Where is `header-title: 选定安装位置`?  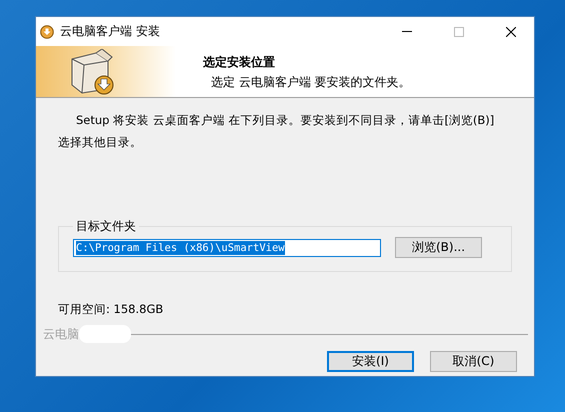 header-title: 选定安装位置 is located at coordinates (239, 62).